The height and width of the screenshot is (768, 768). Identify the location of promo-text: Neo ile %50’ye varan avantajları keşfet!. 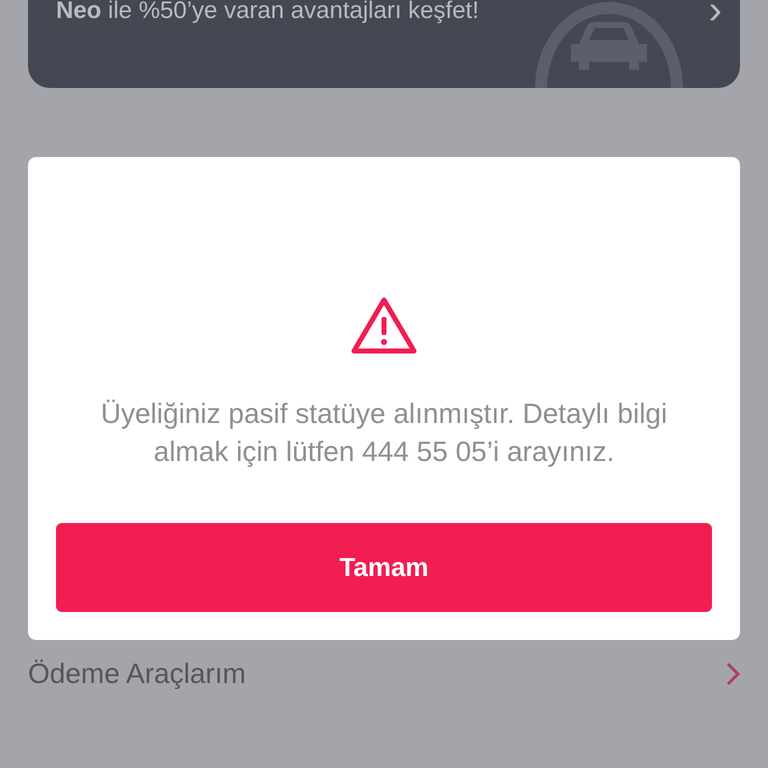
(267, 13).